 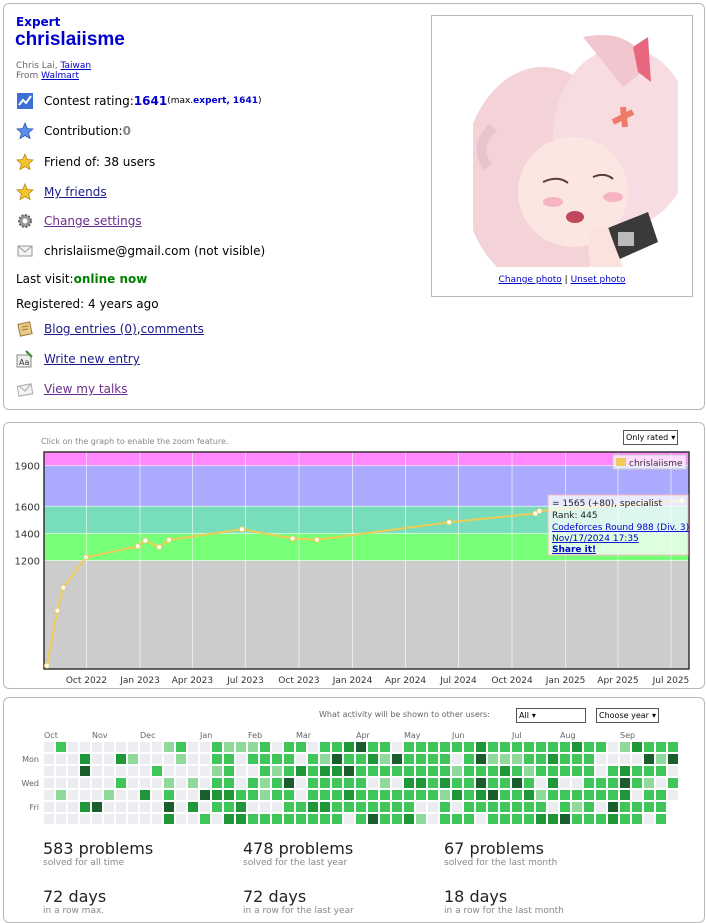 What do you see at coordinates (25, 101) in the screenshot?
I see `rating-chart-icon` at bounding box center [25, 101].